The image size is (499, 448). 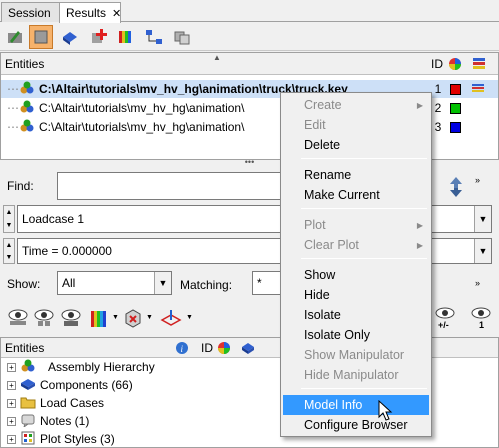 What do you see at coordinates (18, 318) in the screenshot?
I see `eye-icon` at bounding box center [18, 318].